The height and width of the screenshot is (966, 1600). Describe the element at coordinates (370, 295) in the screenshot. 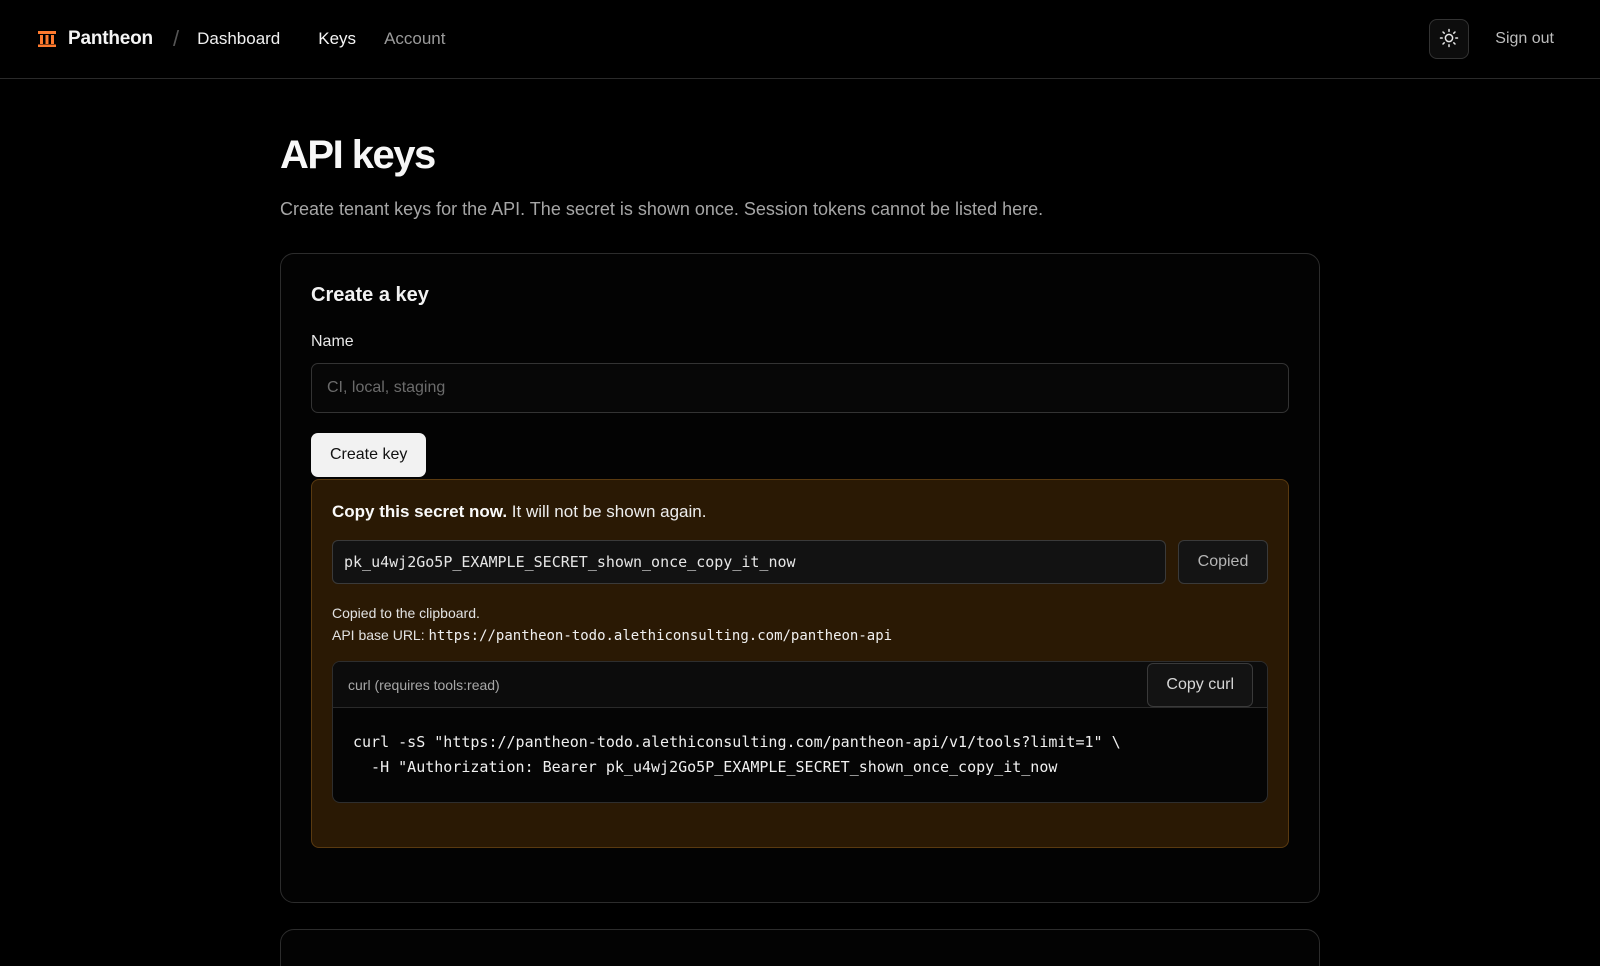

I see `card-title: Create a key` at that location.